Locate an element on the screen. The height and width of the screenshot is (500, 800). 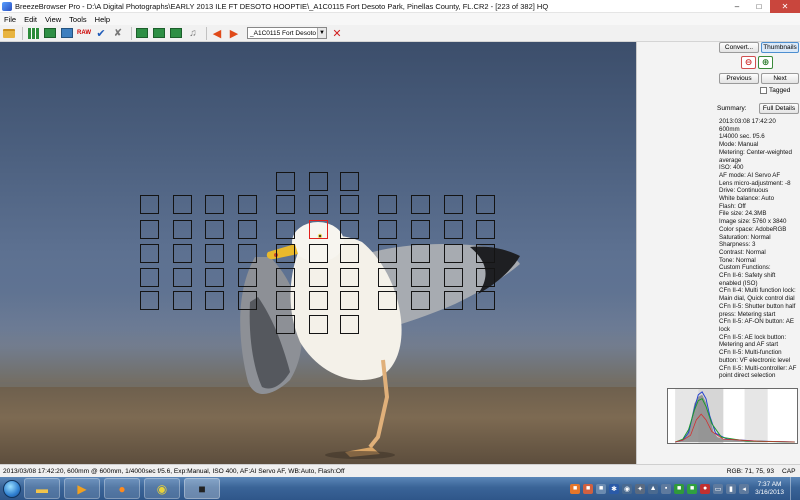
menu-file: File is located at coordinates (10, 19).